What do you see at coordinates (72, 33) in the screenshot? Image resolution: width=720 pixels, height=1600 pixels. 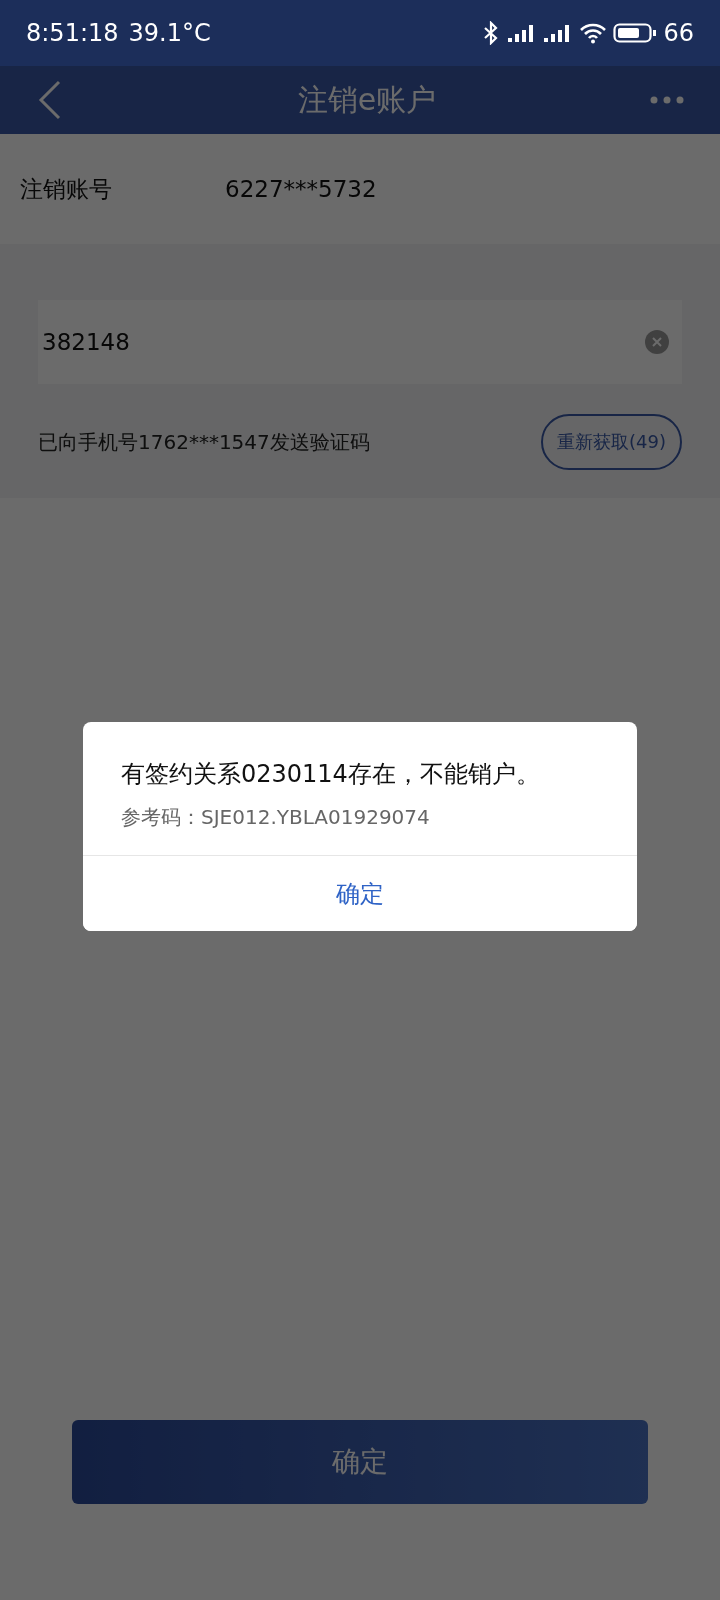 I see `clock-time: 8:51:18` at bounding box center [72, 33].